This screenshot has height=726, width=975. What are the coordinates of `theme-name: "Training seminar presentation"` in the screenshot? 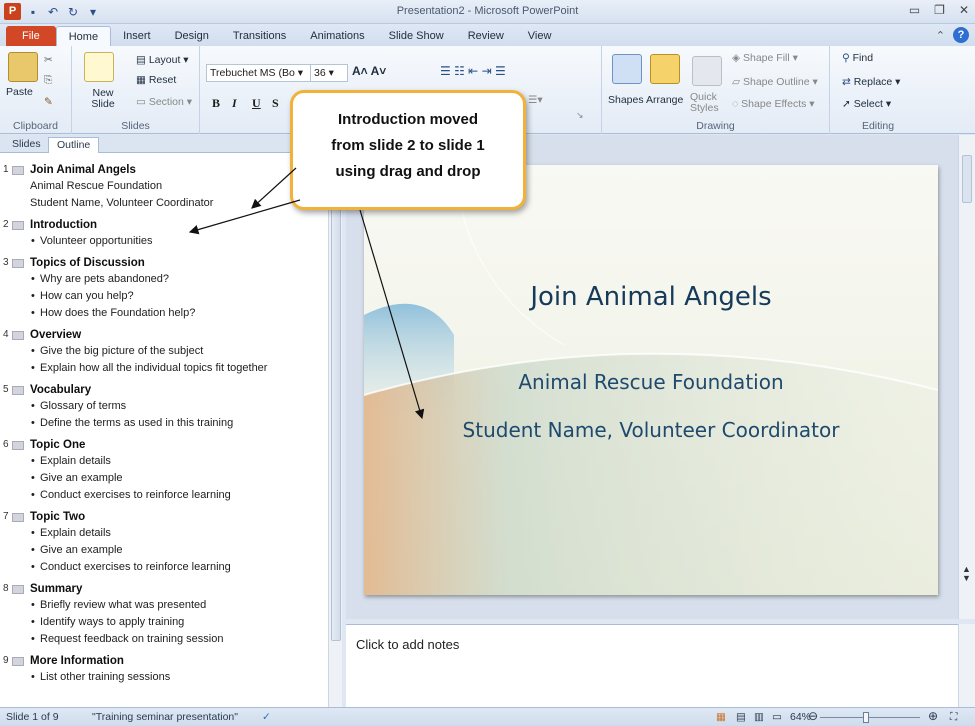 It's located at (165, 717).